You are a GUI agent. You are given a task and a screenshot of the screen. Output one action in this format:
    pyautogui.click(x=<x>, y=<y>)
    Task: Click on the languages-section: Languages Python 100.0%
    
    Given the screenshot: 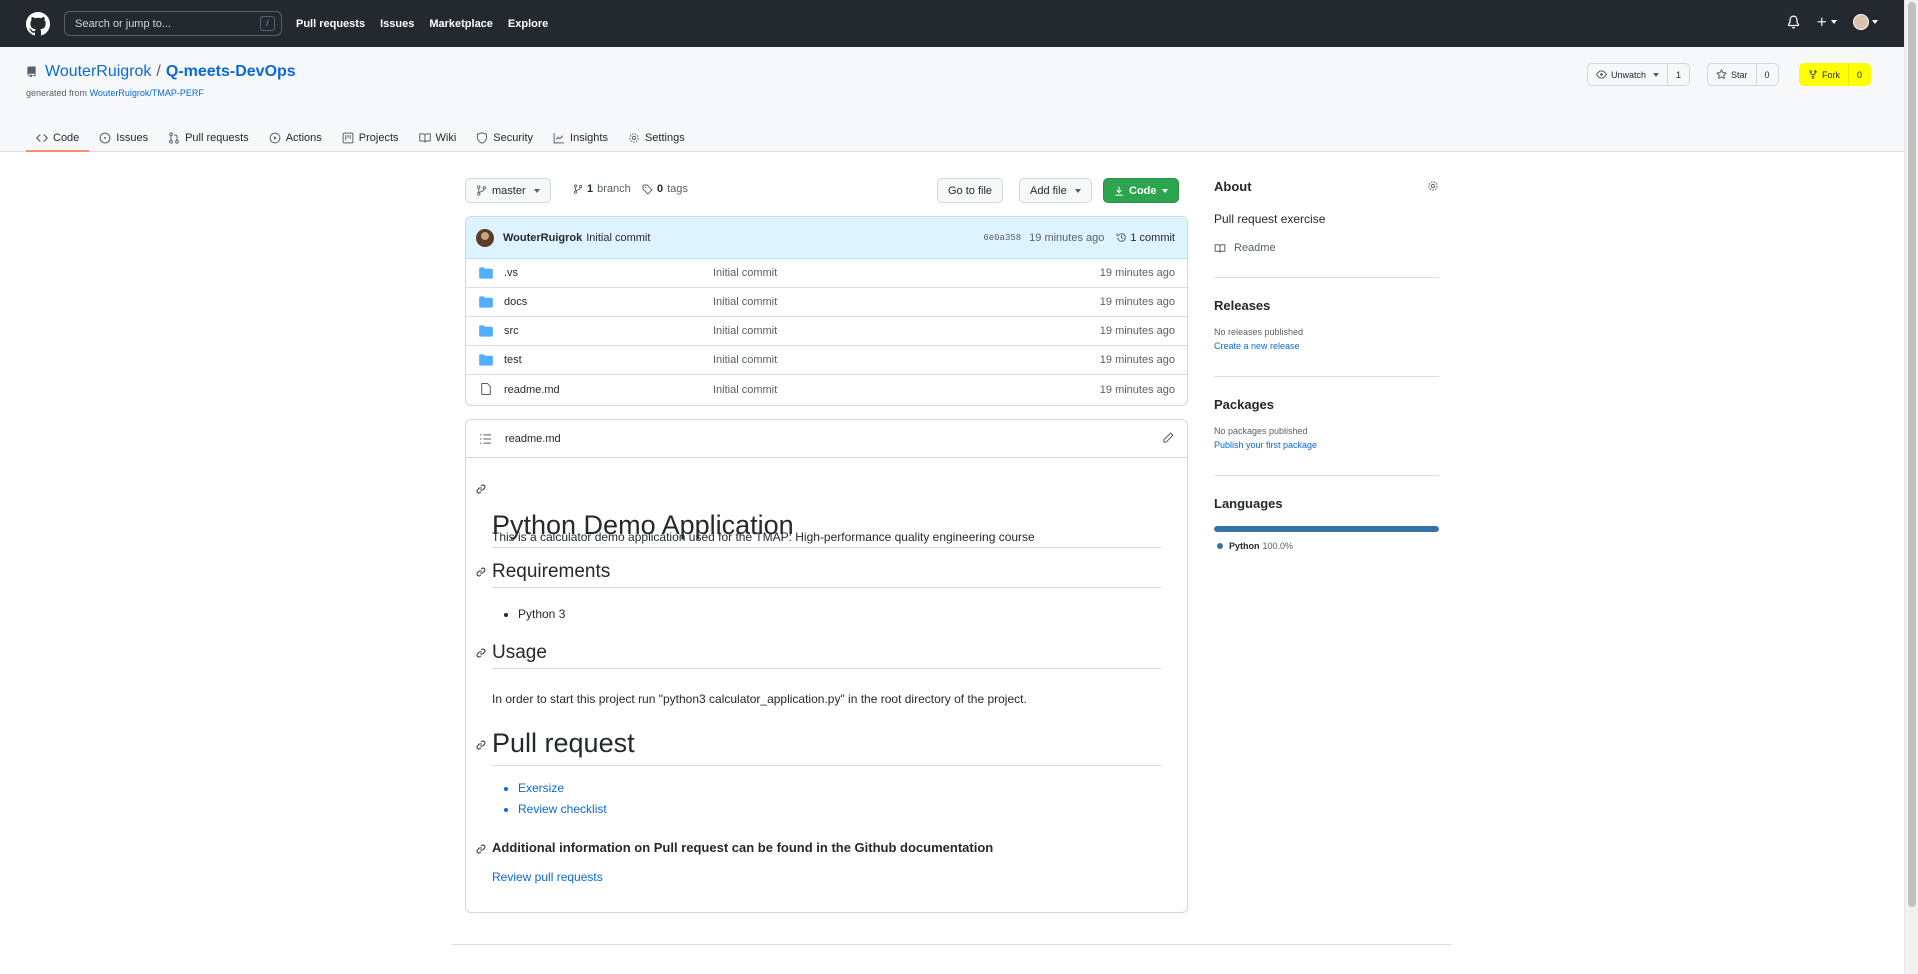 What is the action you would take?
    pyautogui.click(x=1326, y=523)
    